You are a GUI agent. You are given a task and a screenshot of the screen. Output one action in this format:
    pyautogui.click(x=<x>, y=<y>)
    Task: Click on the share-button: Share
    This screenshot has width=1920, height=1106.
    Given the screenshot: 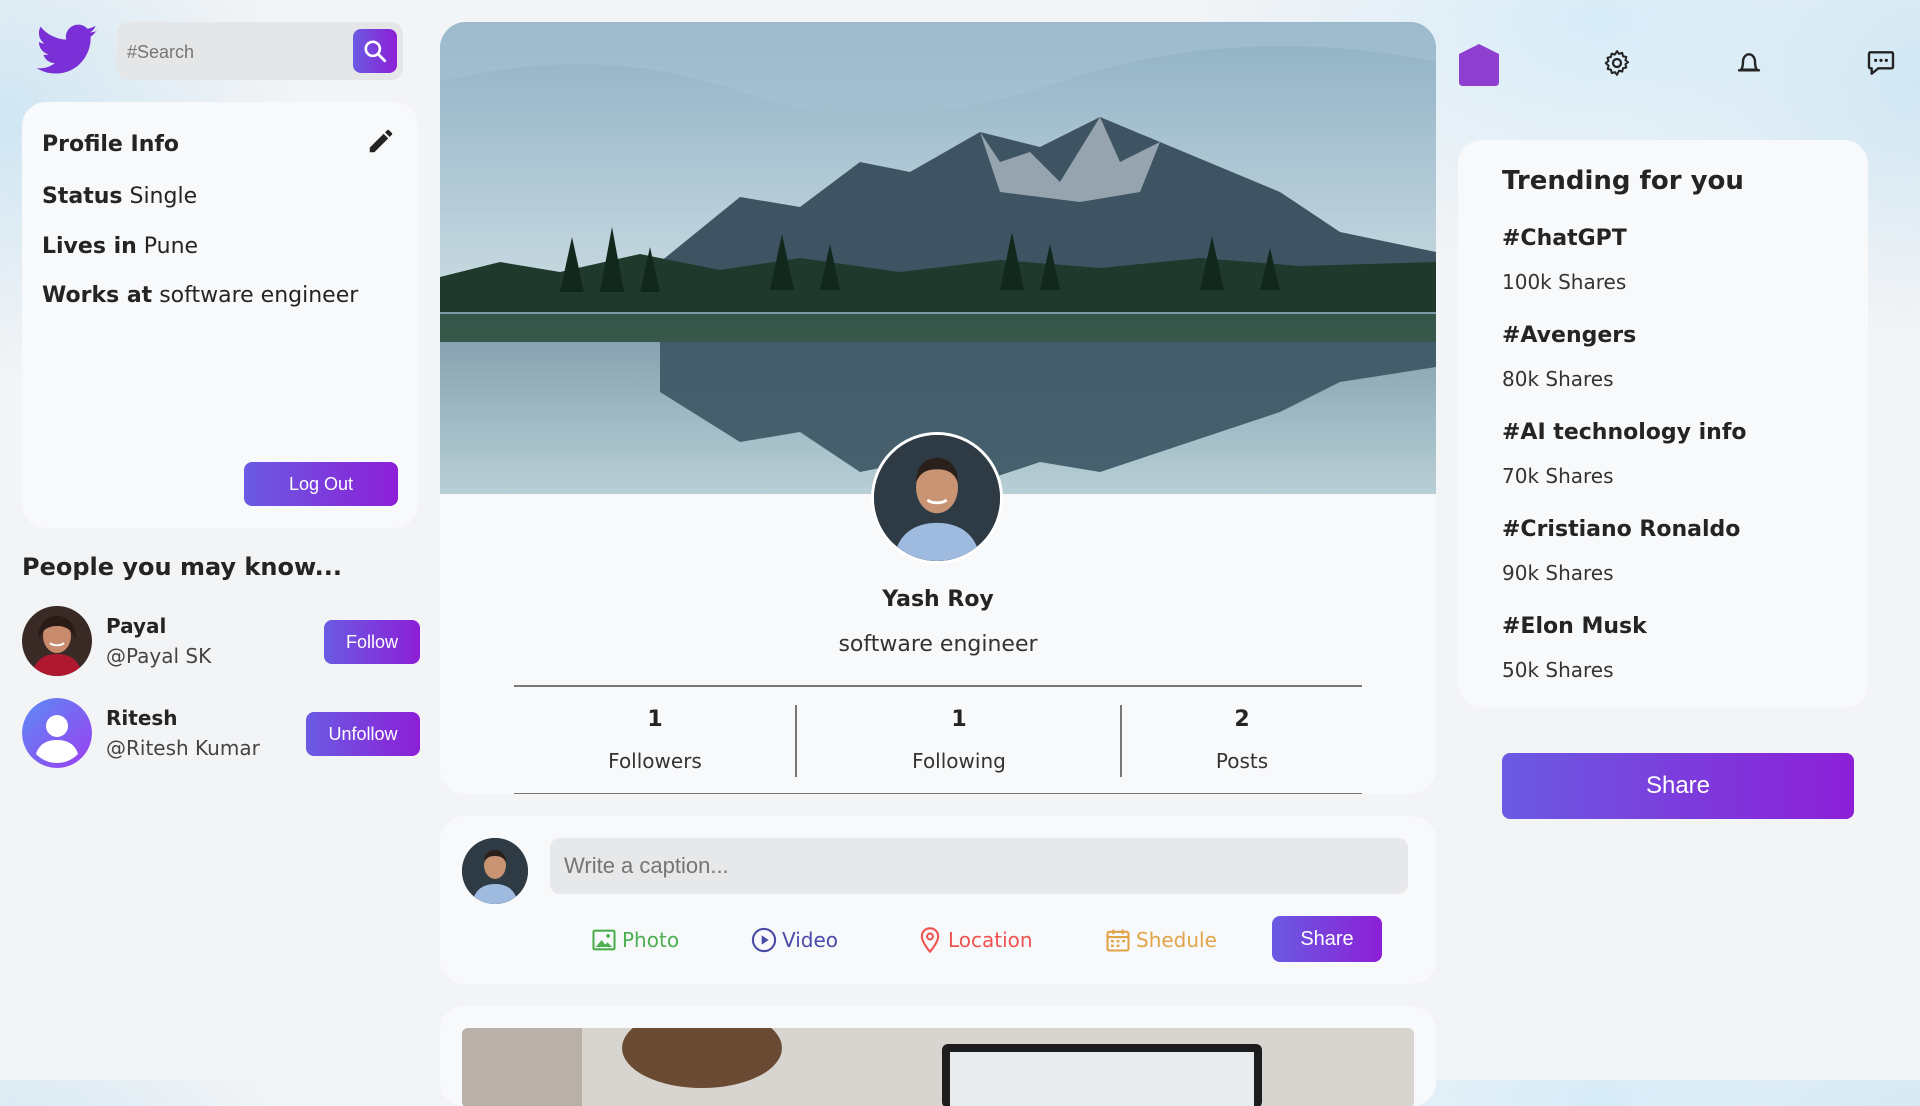 What is the action you would take?
    pyautogui.click(x=1678, y=786)
    